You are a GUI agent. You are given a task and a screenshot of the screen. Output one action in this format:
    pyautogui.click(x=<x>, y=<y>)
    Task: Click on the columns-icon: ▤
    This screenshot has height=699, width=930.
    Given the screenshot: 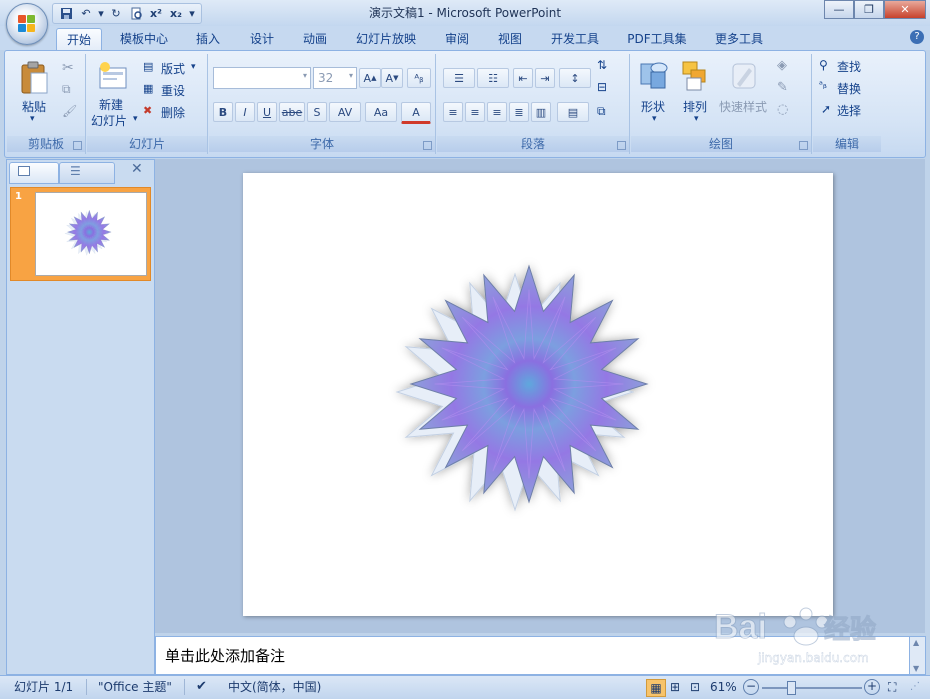 What is the action you would take?
    pyautogui.click(x=573, y=112)
    